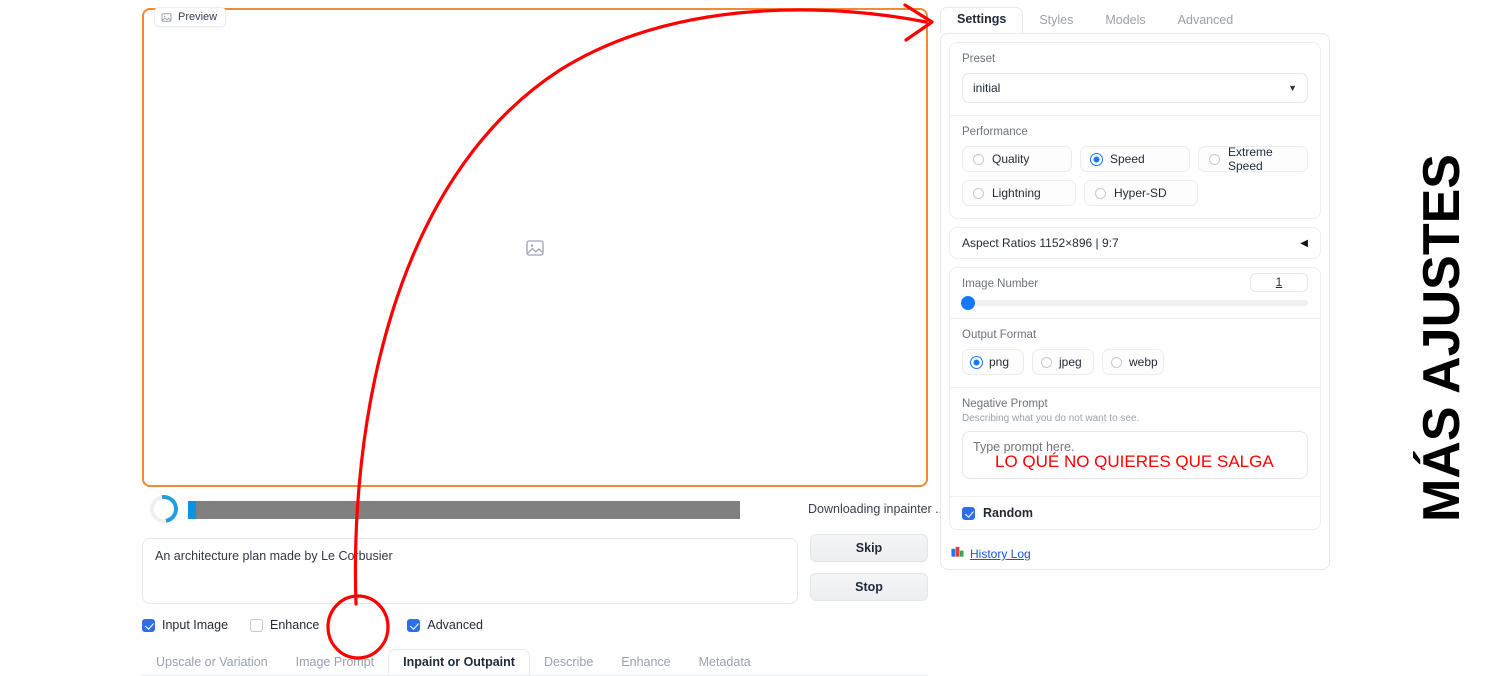 The height and width of the screenshot is (676, 1487). I want to click on preview-badge: Preview, so click(190, 17).